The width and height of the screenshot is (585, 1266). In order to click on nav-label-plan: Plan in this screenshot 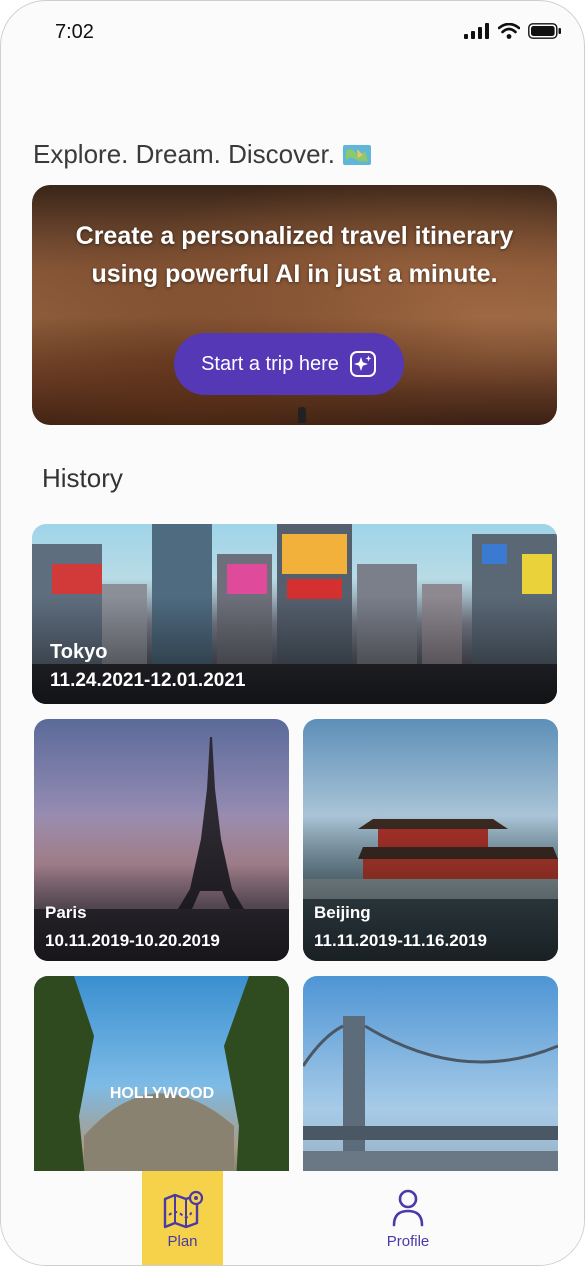, I will do `click(182, 1241)`.